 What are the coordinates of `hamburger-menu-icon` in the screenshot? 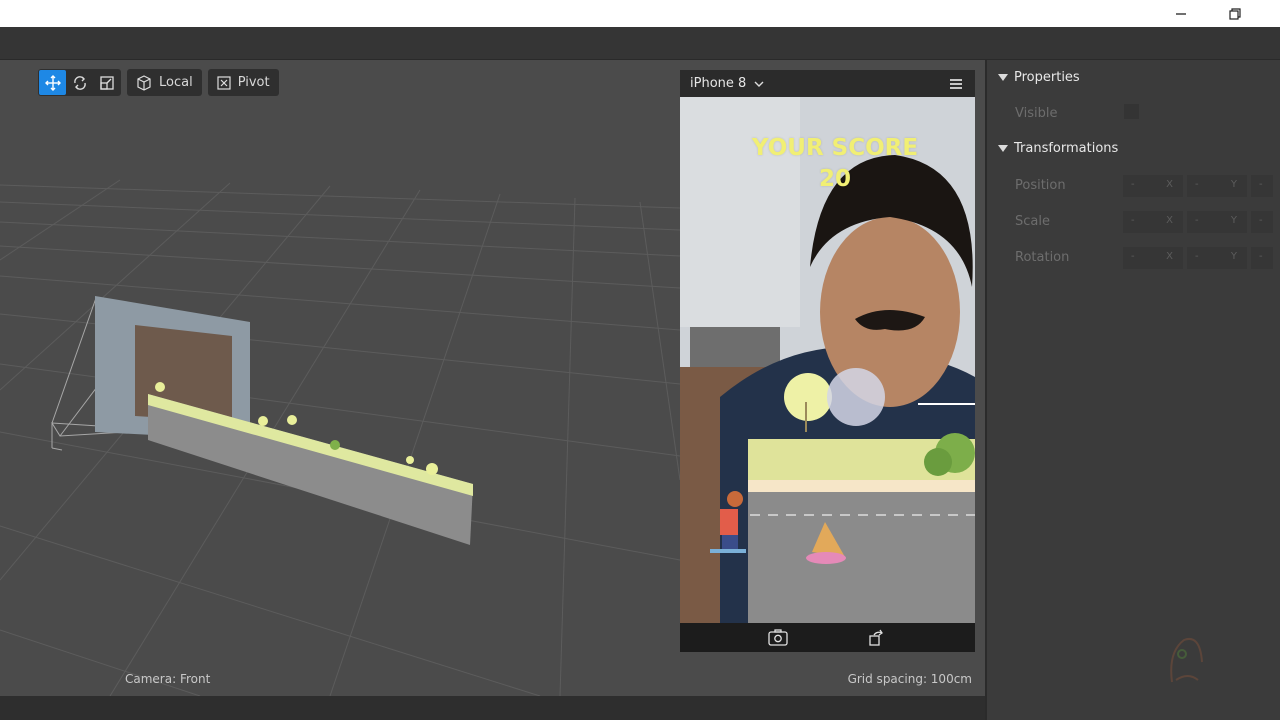 It's located at (956, 84).